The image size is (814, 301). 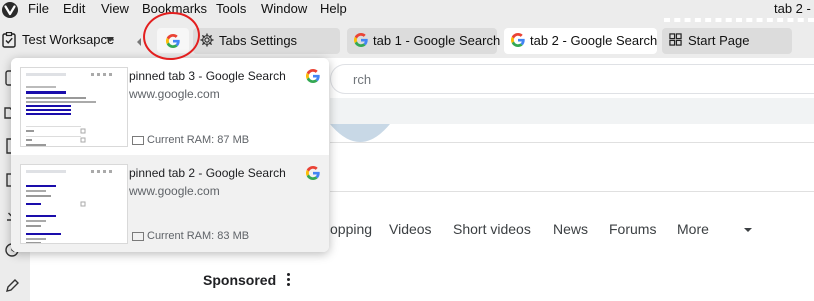 What do you see at coordinates (570, 229) in the screenshot?
I see `search-tab-news: News` at bounding box center [570, 229].